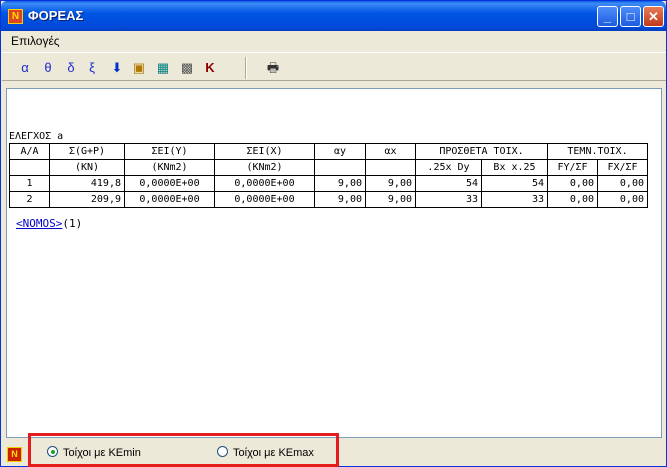  Describe the element at coordinates (15, 16) in the screenshot. I see `app-icon: N` at that location.